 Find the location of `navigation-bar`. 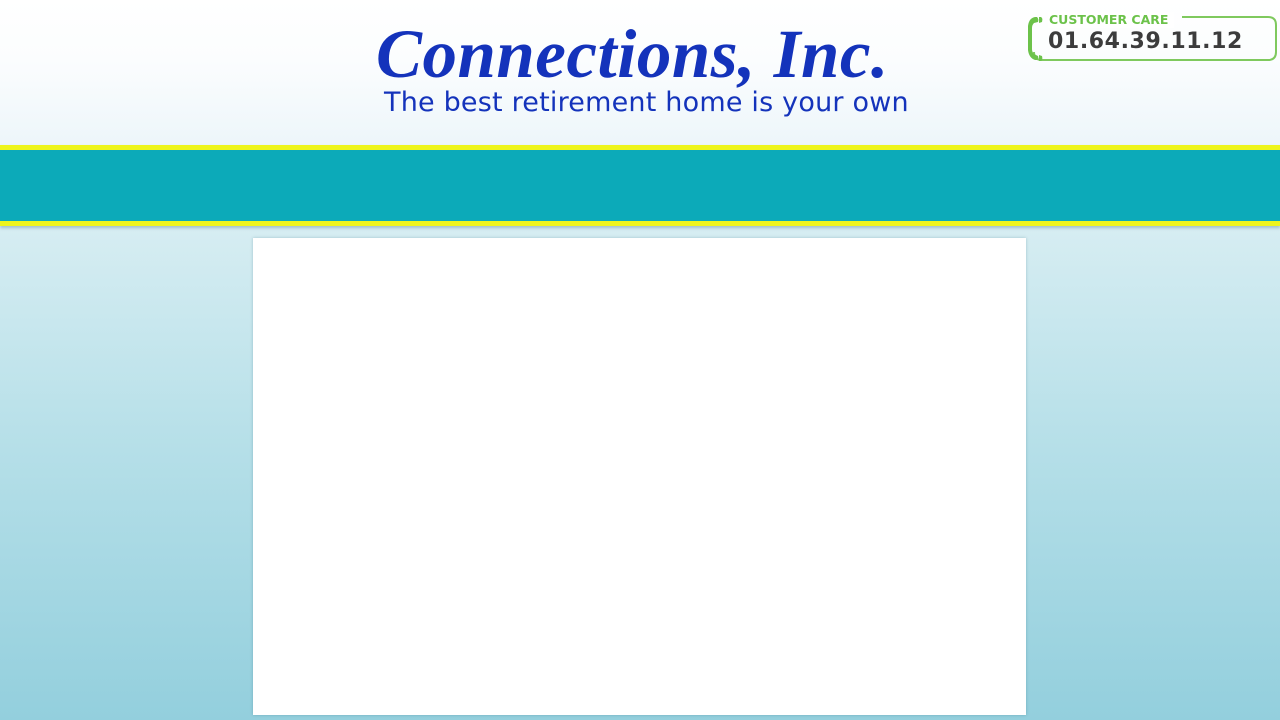

navigation-bar is located at coordinates (640, 185).